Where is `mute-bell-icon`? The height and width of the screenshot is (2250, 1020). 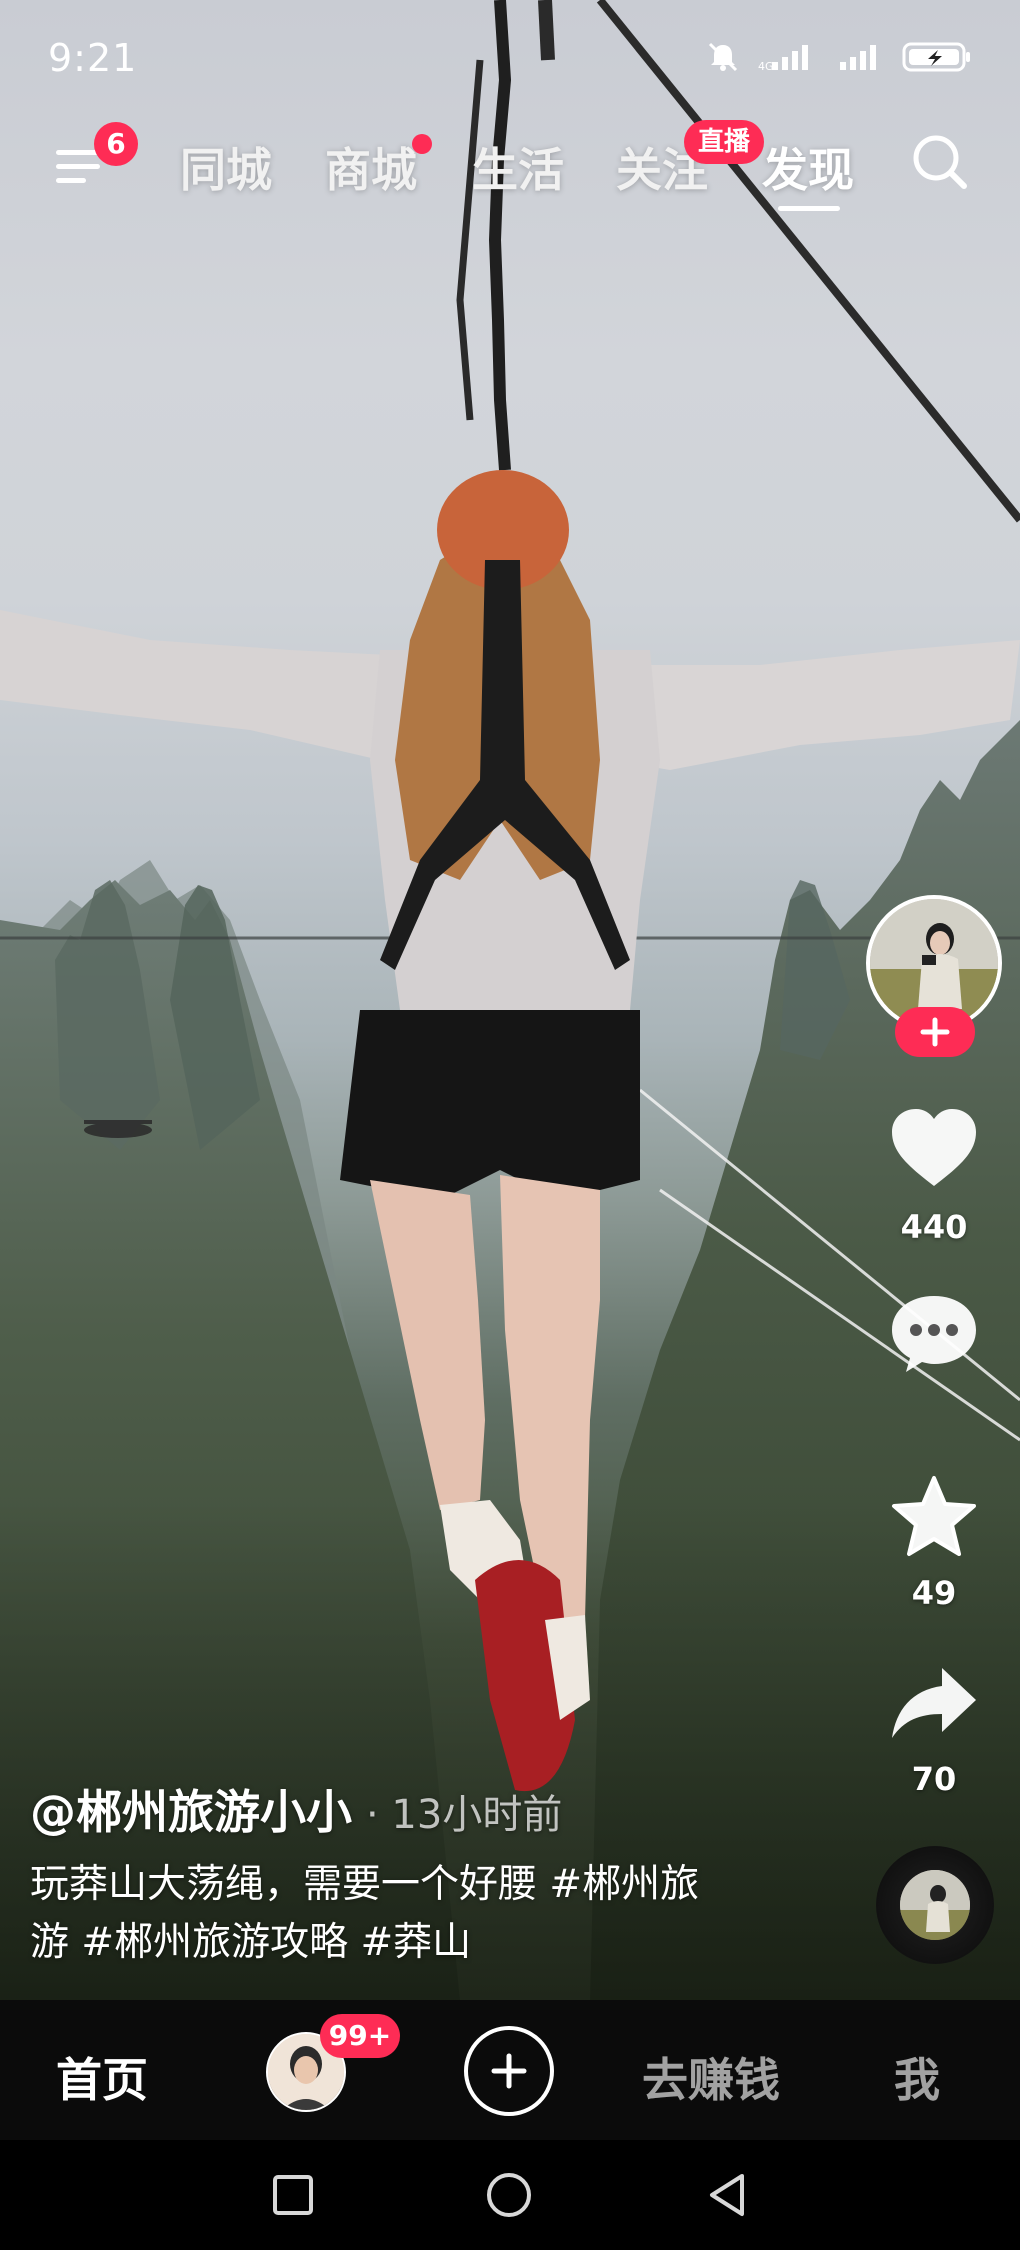
mute-bell-icon is located at coordinates (723, 57).